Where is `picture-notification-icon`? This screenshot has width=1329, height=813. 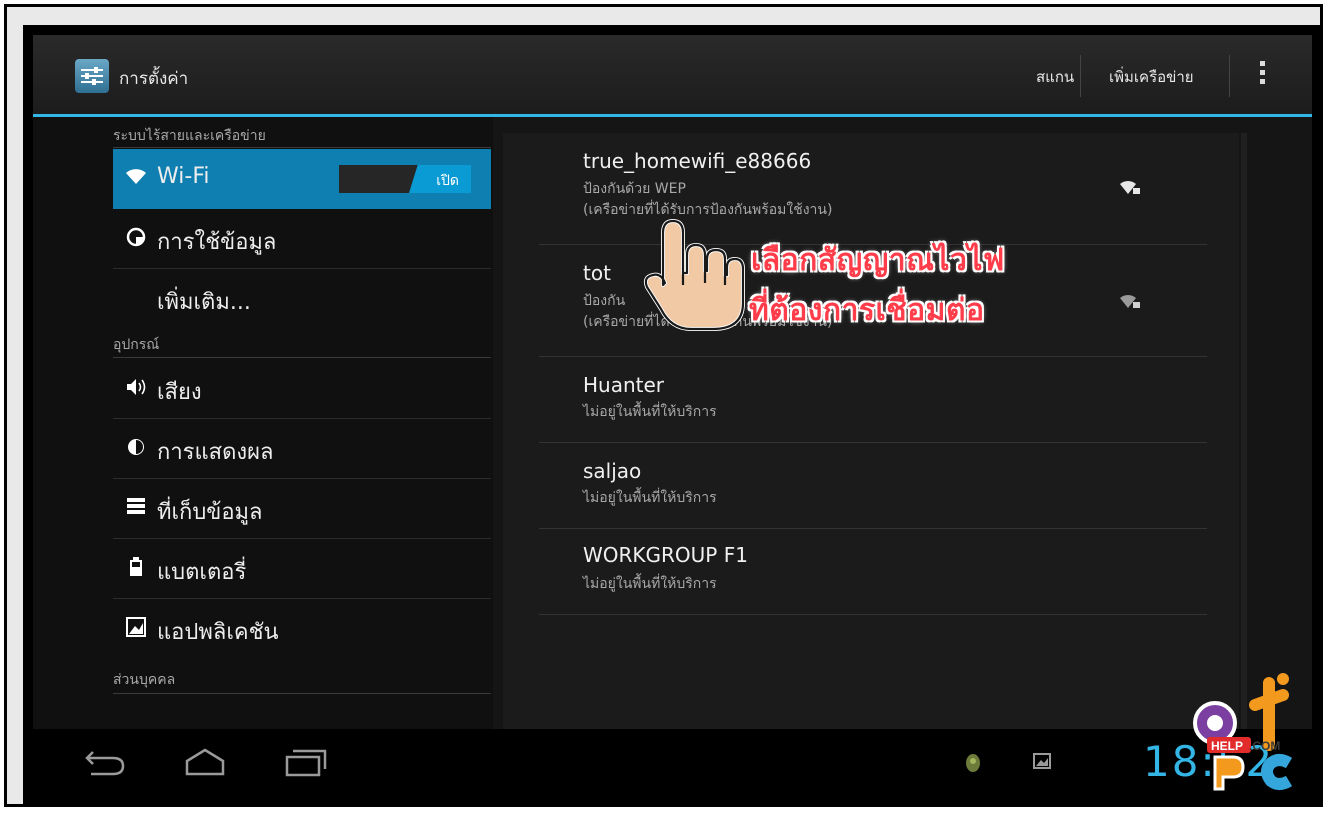 picture-notification-icon is located at coordinates (1042, 763).